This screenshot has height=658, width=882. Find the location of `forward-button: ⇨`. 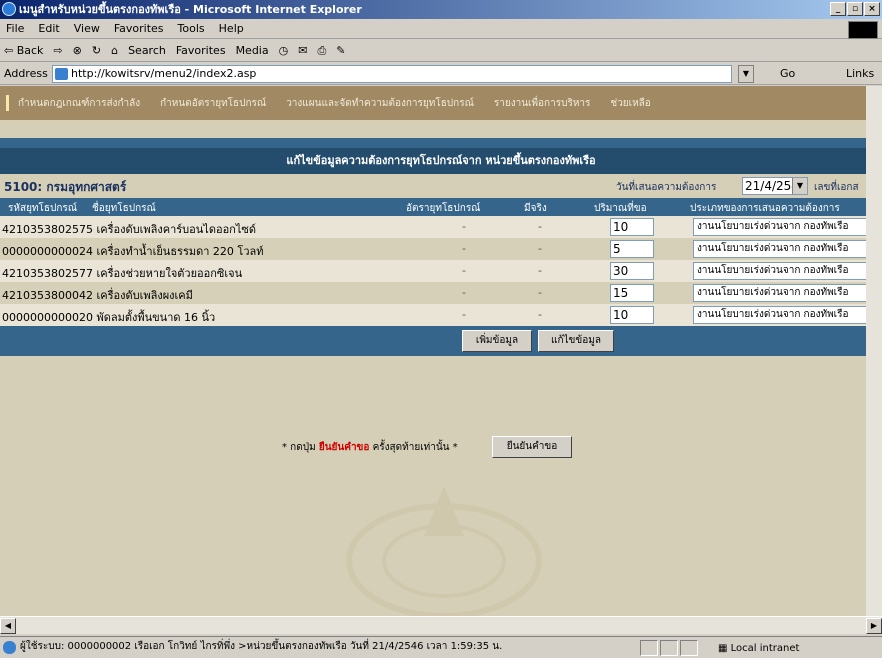

forward-button: ⇨ is located at coordinates (57, 50).